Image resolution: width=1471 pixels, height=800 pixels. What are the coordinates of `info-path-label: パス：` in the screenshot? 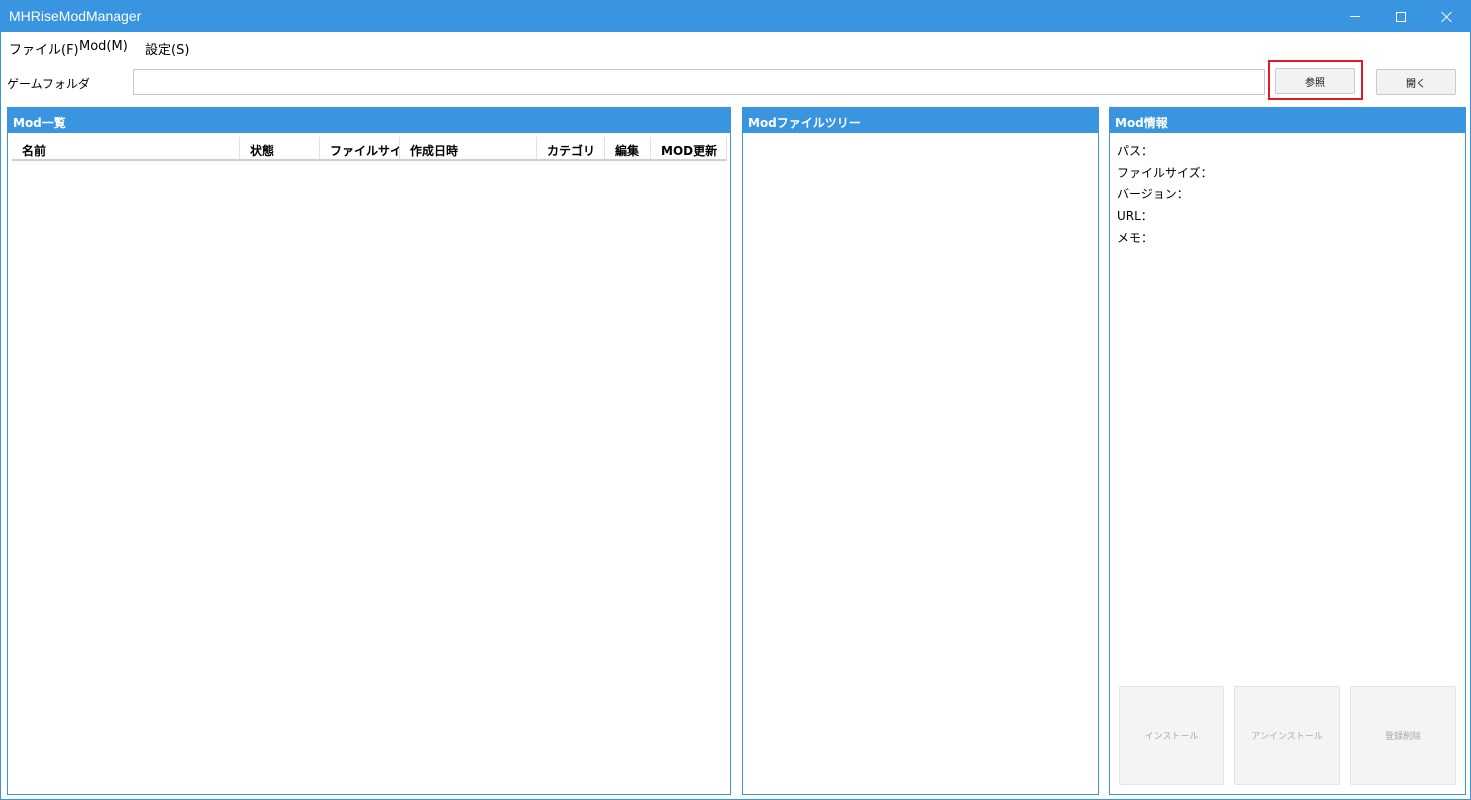 It's located at (1135, 151).